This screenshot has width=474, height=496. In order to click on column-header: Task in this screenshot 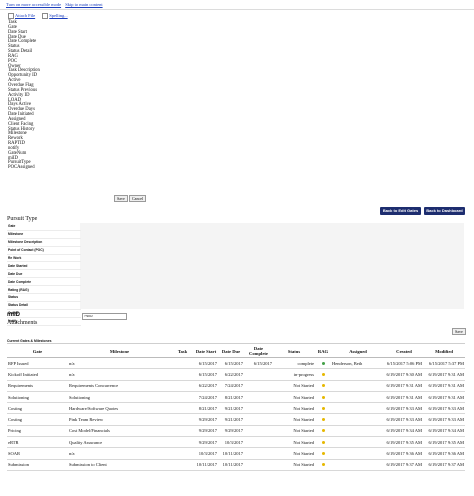, I will do `click(182, 351)`.